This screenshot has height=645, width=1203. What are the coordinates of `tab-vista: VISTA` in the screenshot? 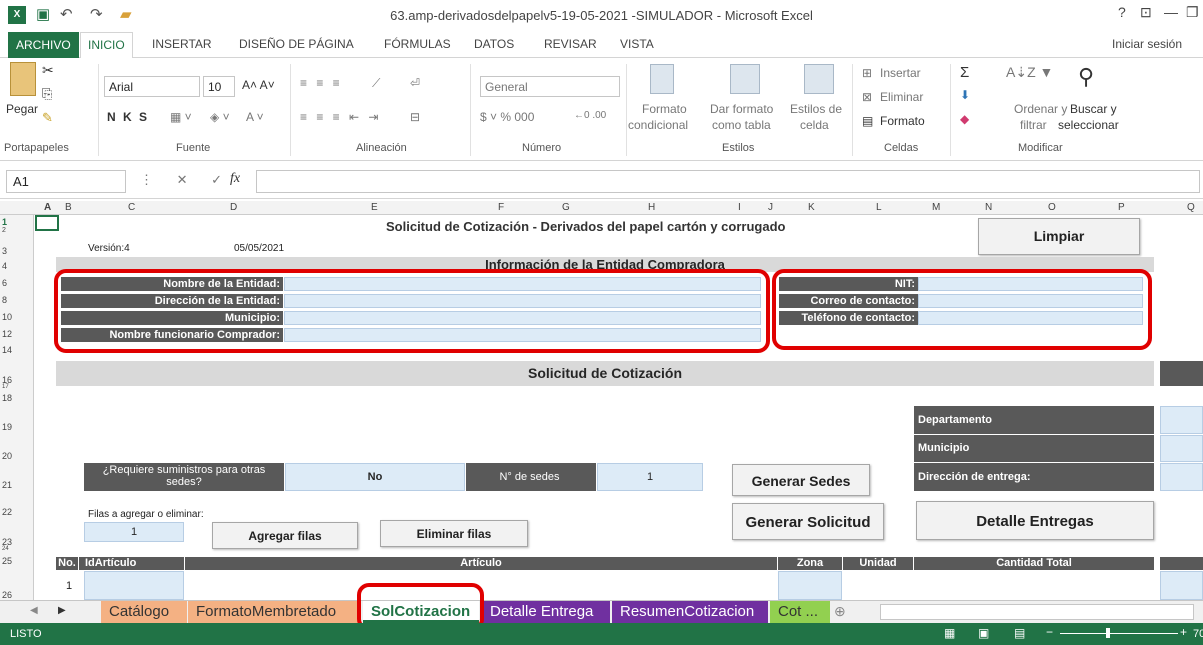 It's located at (637, 44).